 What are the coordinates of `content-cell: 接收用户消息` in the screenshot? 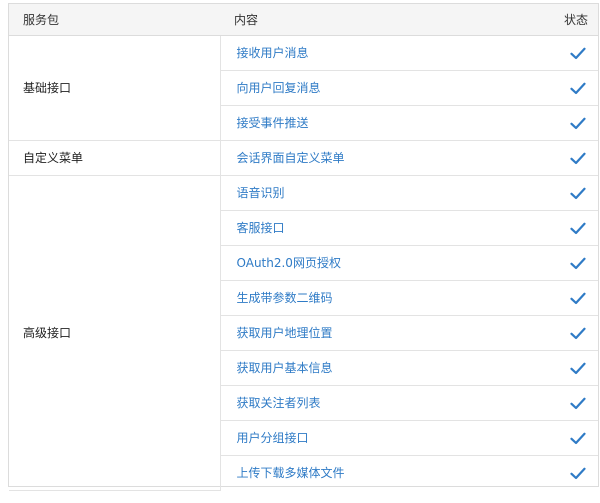 It's located at (377, 53).